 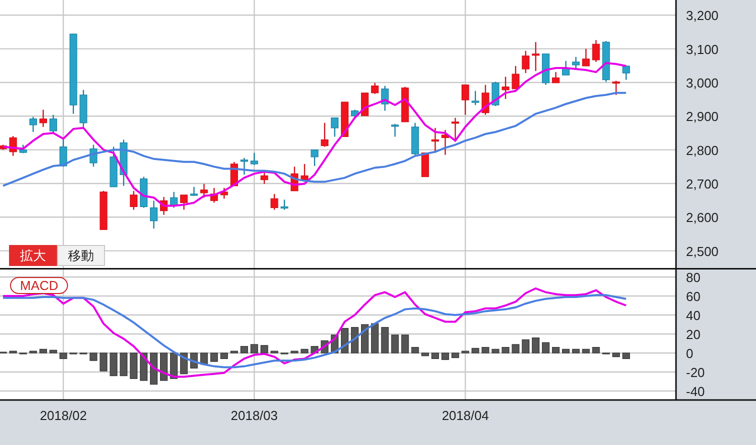 I want to click on price-axis-label: 3,200, so click(x=702, y=16).